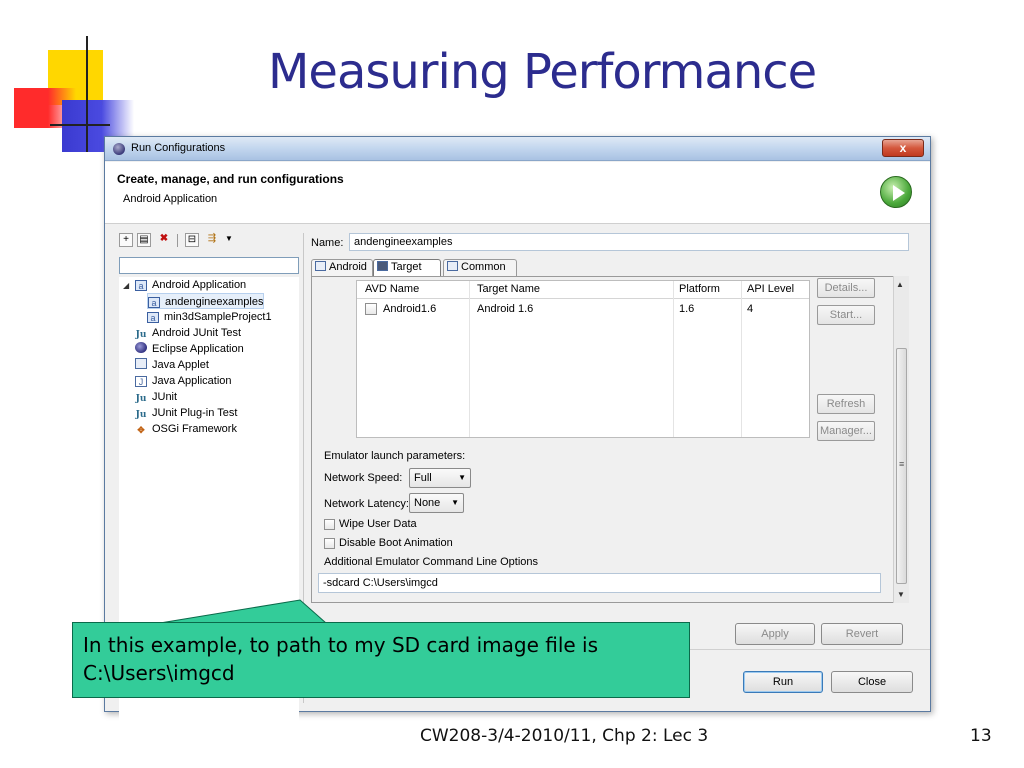  Describe the element at coordinates (903, 148) in the screenshot. I see `close-window-button: x` at that location.